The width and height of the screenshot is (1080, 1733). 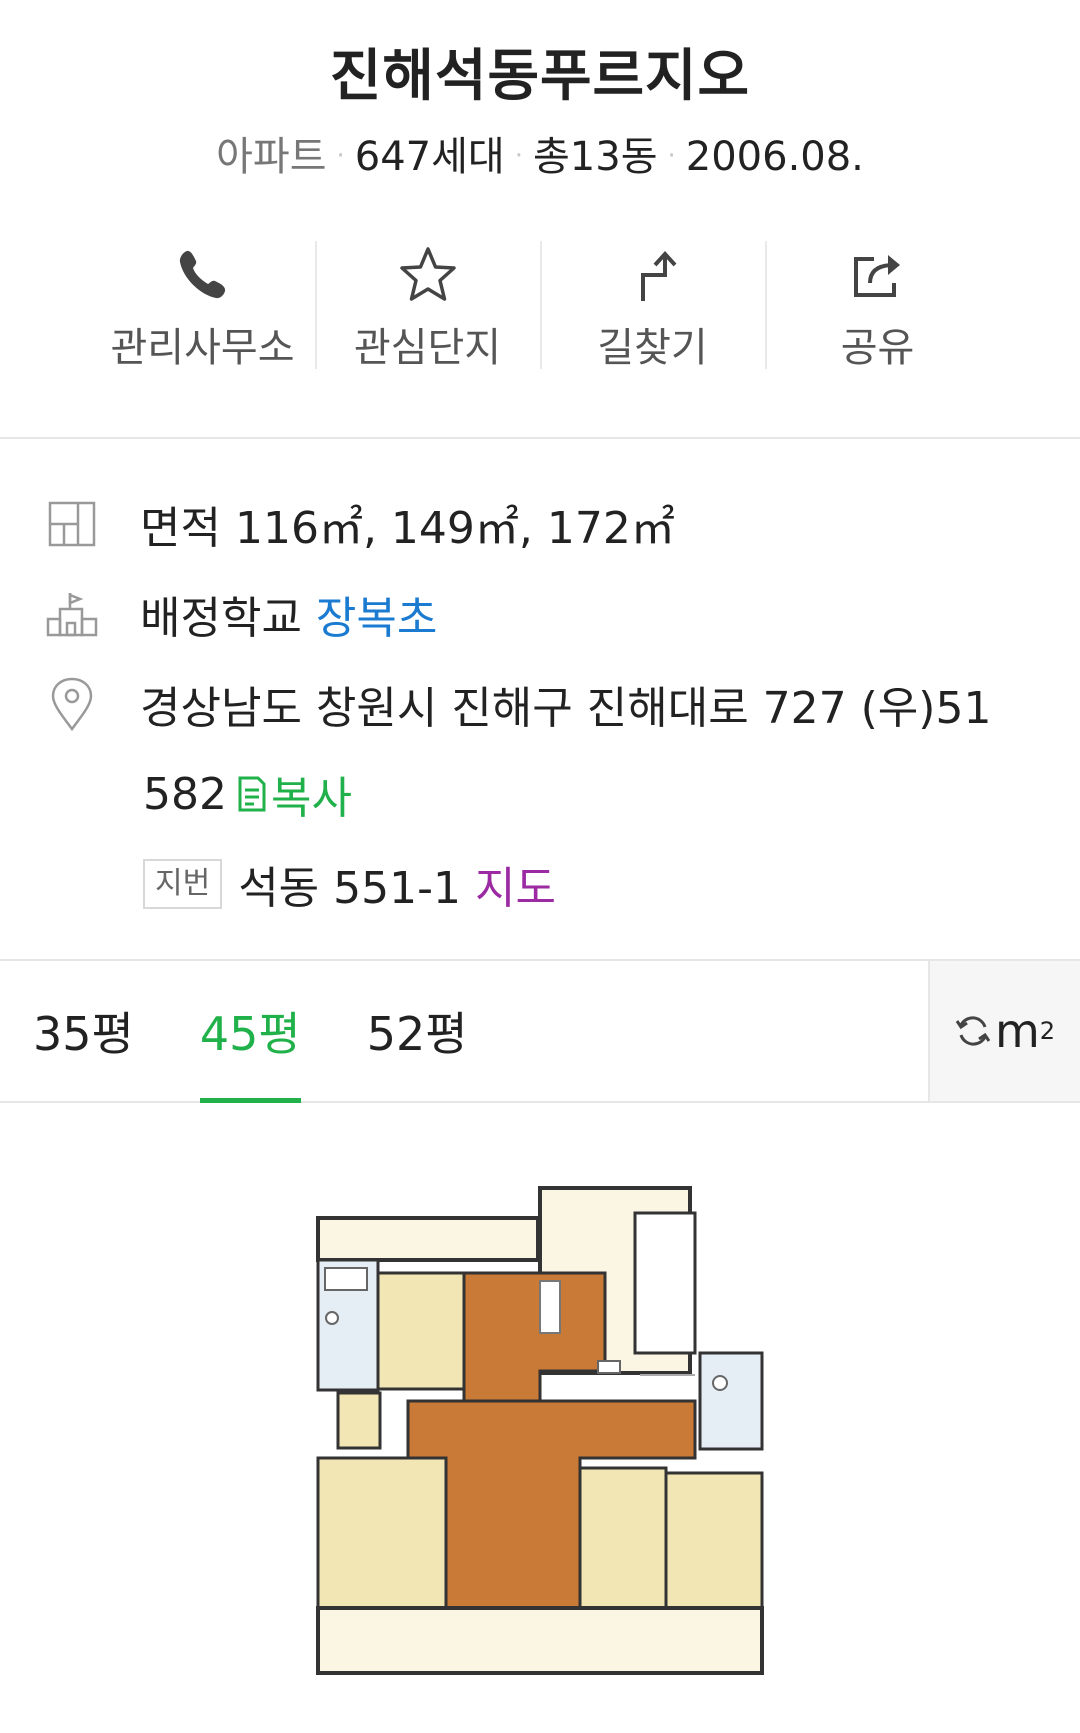 I want to click on refresh-icon, so click(x=973, y=1031).